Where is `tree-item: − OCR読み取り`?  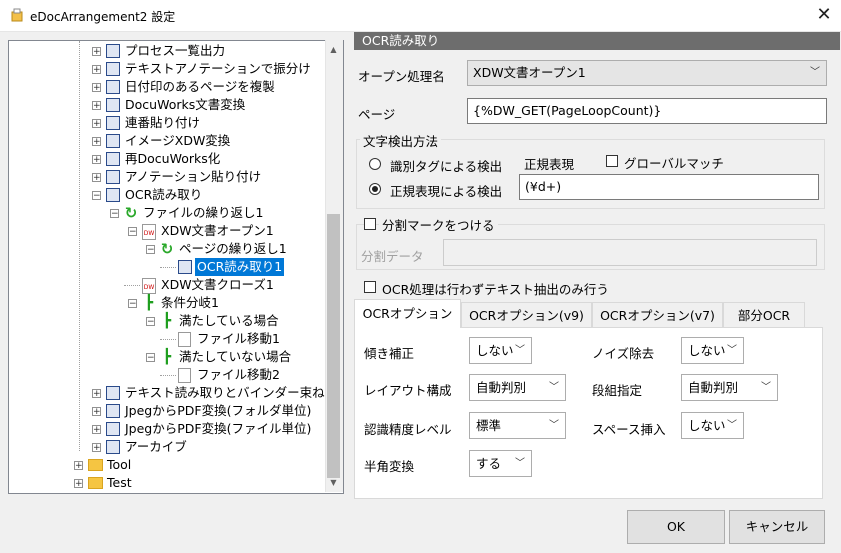
tree-item: − OCR読み取り is located at coordinates (167, 195).